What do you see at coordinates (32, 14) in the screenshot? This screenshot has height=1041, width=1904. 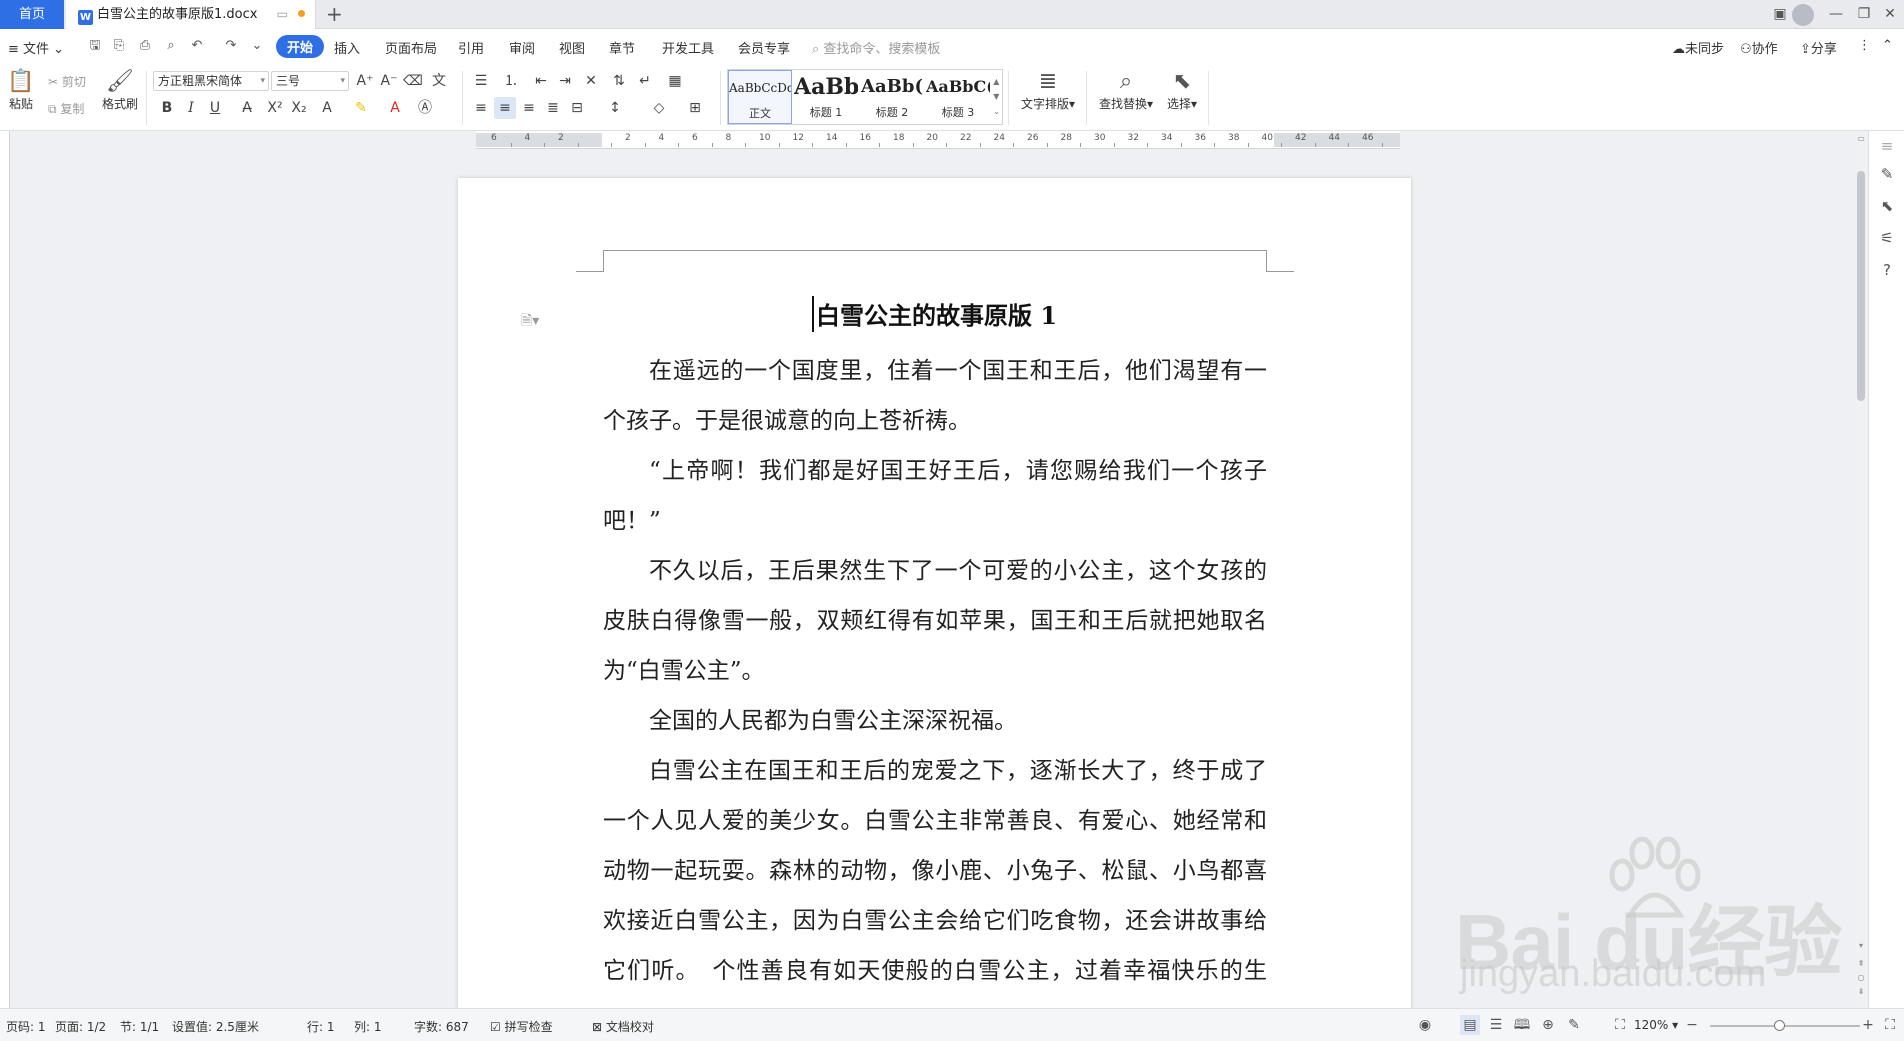 I see `tab-home: 首页` at bounding box center [32, 14].